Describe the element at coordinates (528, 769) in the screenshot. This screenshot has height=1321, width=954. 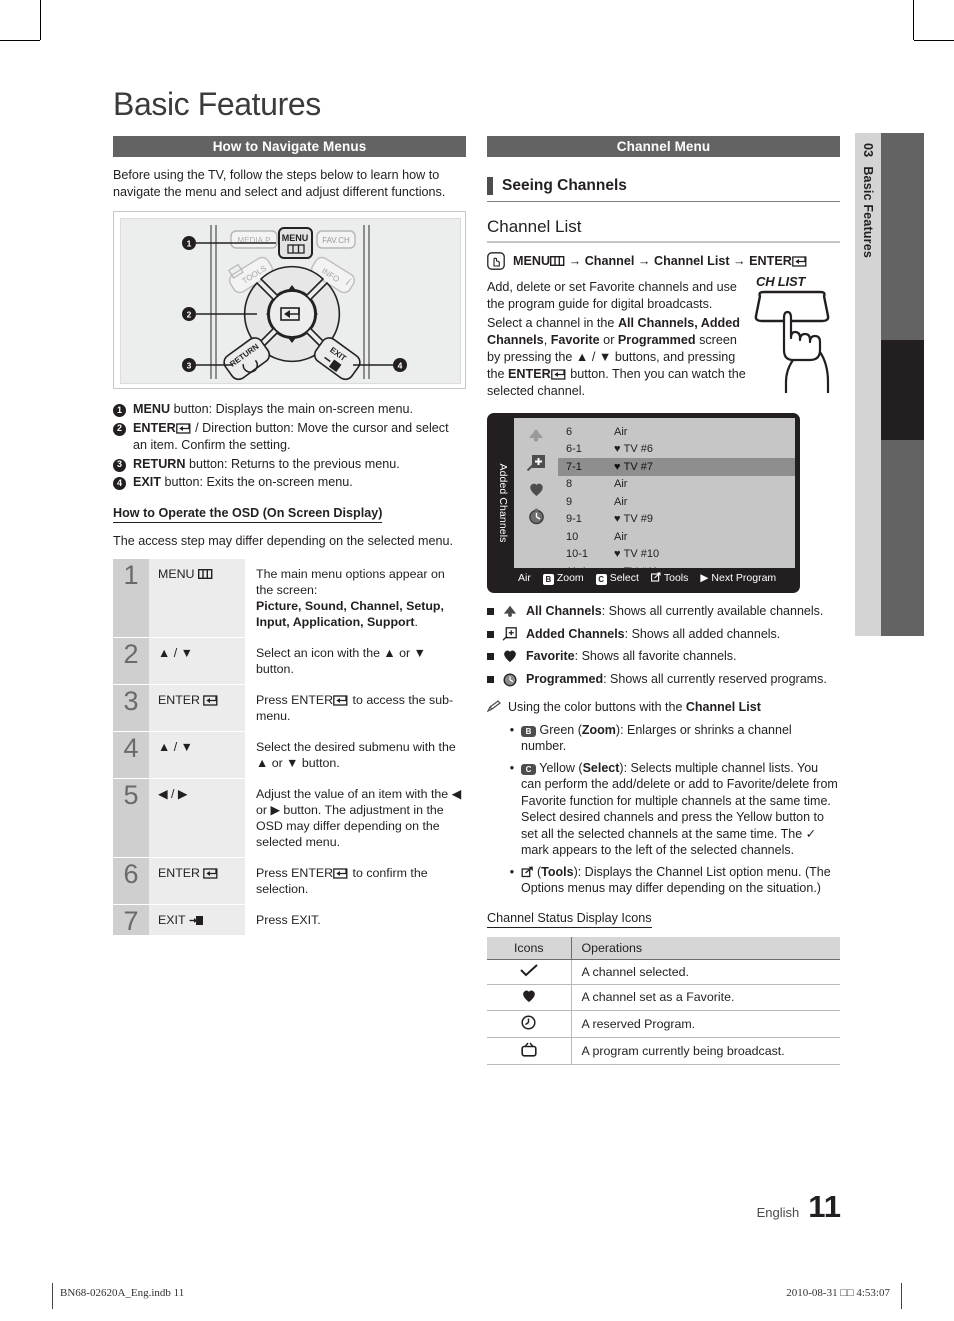
I see `yellow-button-key: C` at that location.